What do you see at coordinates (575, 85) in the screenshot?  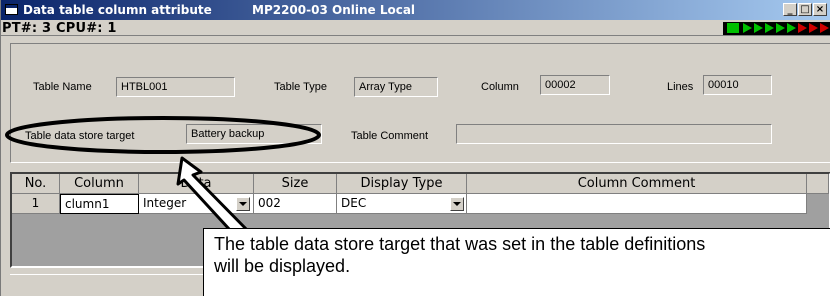 I see `column-field: 00002` at bounding box center [575, 85].